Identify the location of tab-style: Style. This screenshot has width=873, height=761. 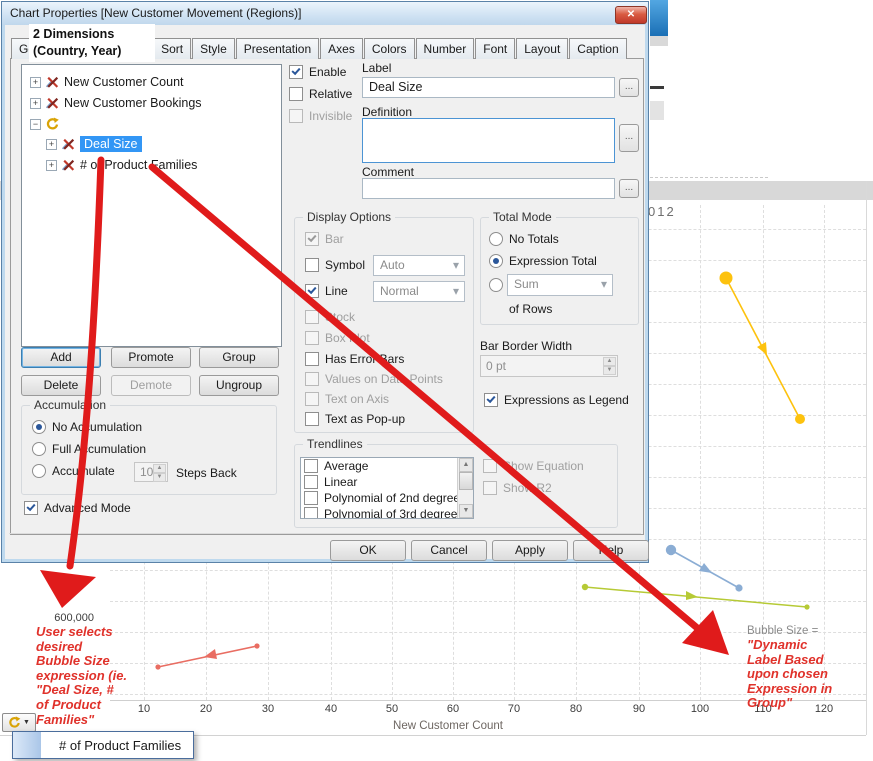
(213, 48).